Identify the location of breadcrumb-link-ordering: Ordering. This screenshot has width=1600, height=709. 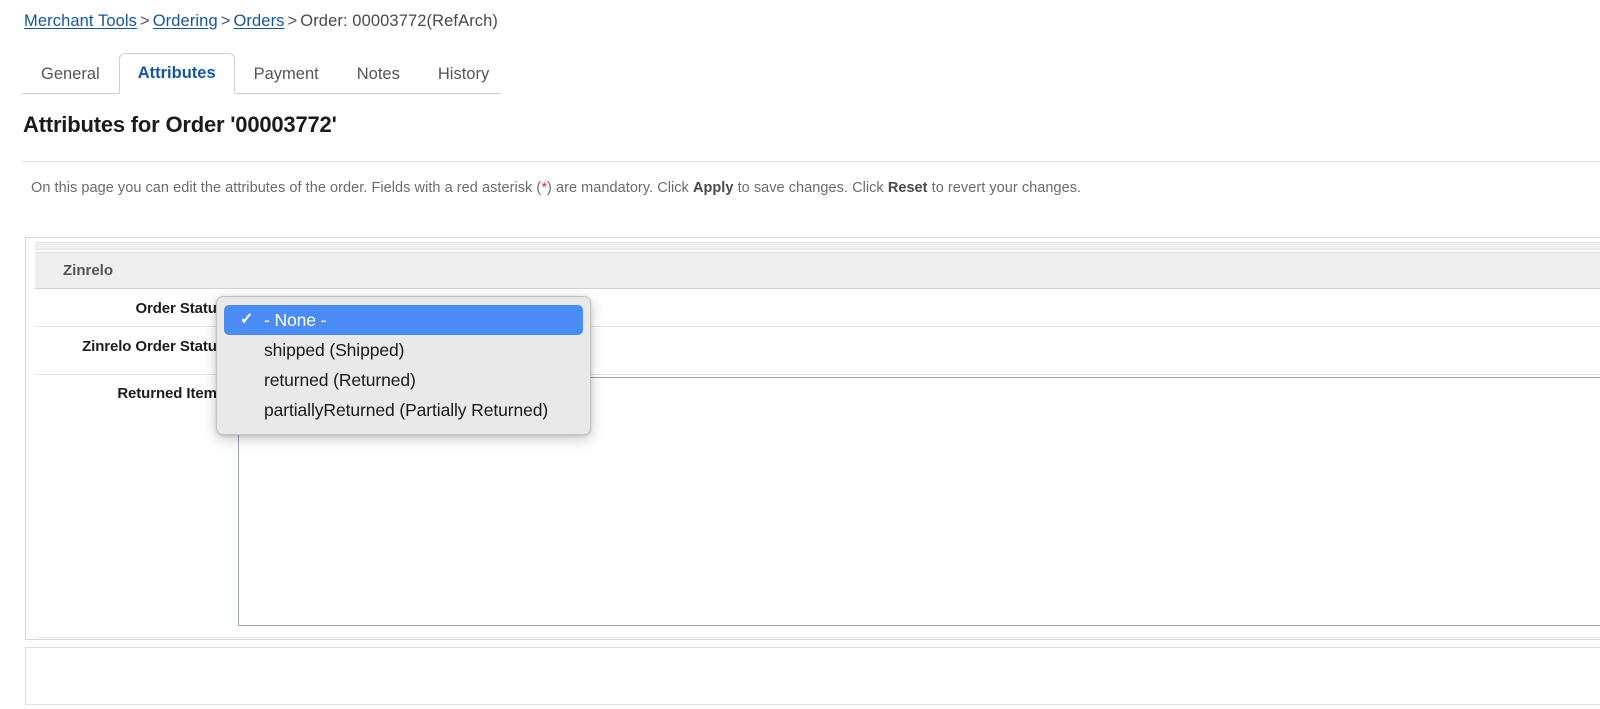
(185, 21).